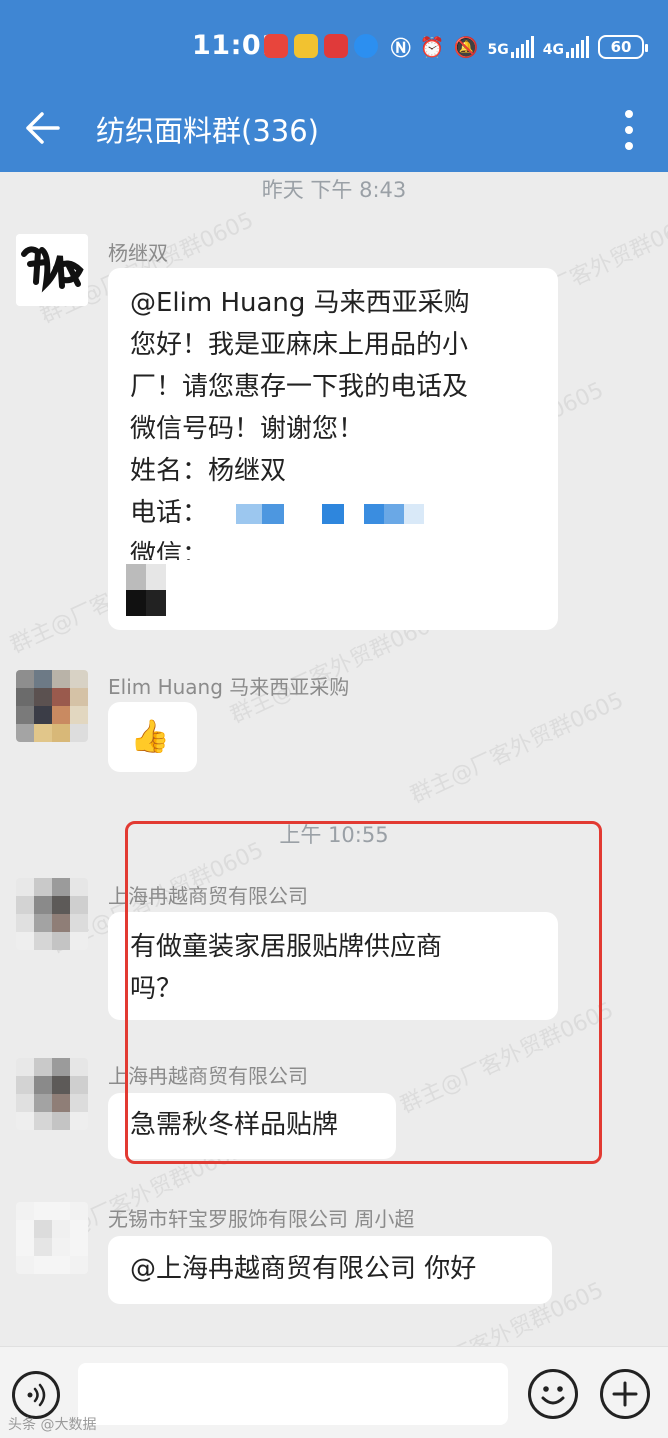 The image size is (668, 1438). What do you see at coordinates (517, 748) in the screenshot?
I see `watermark: 群主@厂客外贸群0605` at bounding box center [517, 748].